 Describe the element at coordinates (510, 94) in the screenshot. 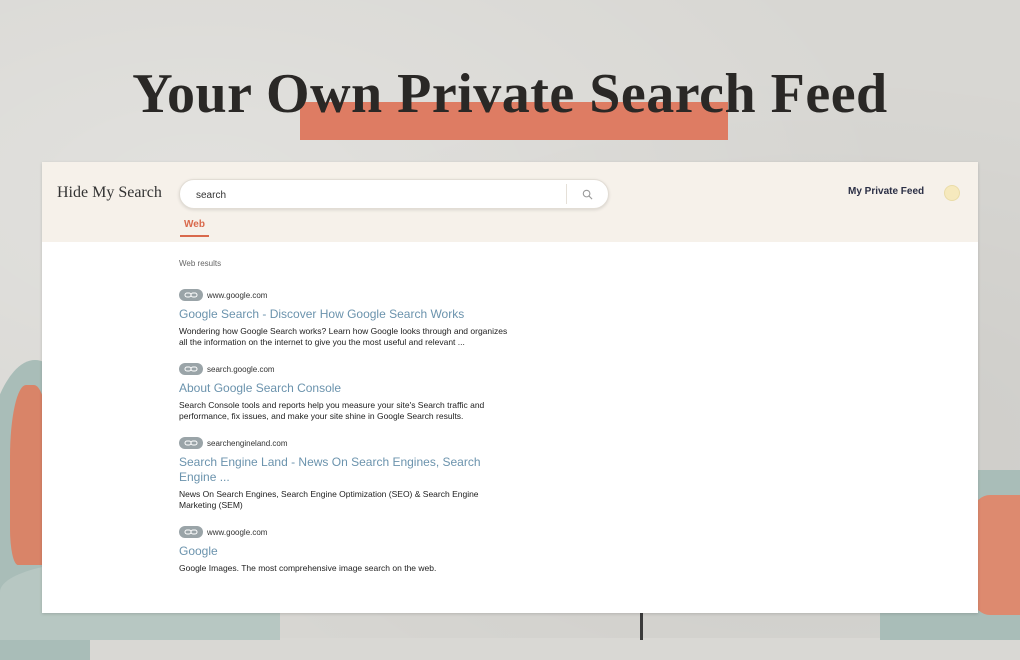

I see `headline: Your Own Private Search Feed` at that location.